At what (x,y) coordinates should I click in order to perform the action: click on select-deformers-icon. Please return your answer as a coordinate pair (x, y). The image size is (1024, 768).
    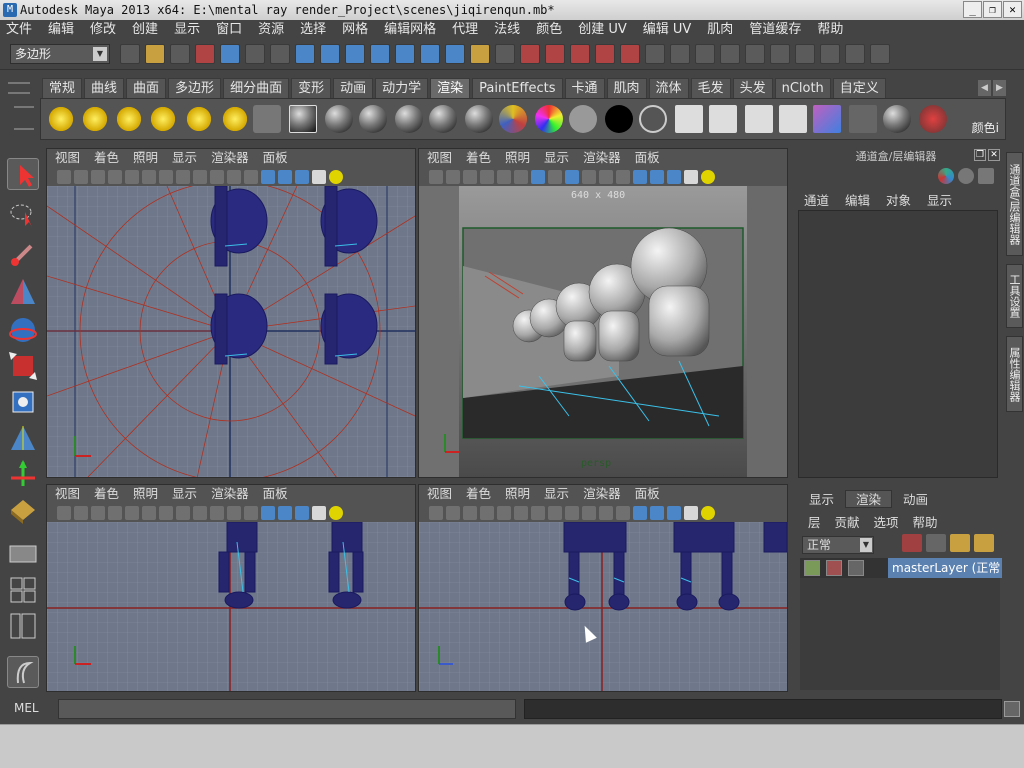
    Looking at the image, I should click on (380, 54).